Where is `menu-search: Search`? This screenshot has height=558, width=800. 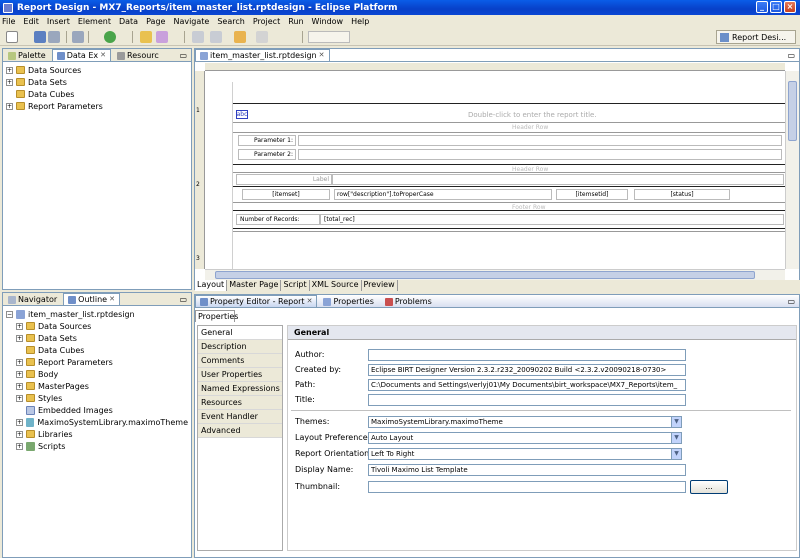 menu-search: Search is located at coordinates (230, 21).